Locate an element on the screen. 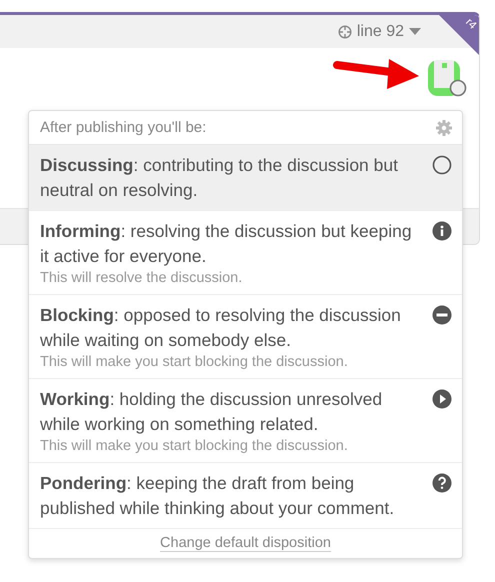 The image size is (495, 582). question-icon is located at coordinates (442, 483).